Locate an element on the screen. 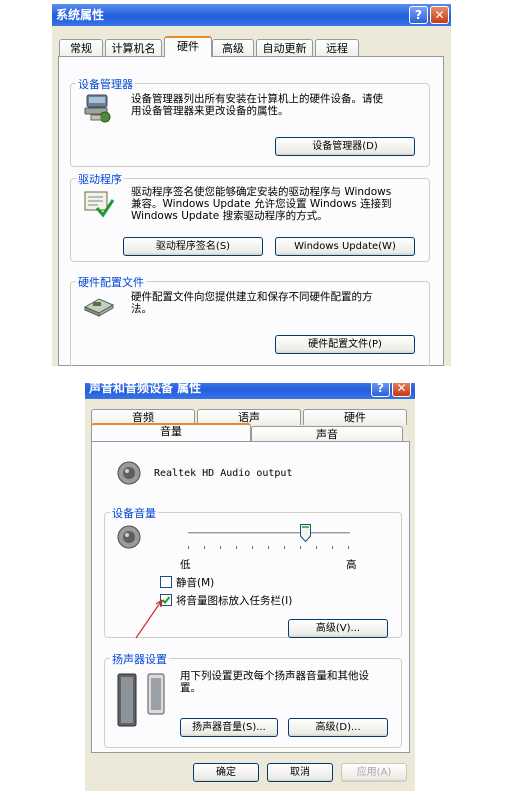 The image size is (514, 797). hardware-profiles-icon is located at coordinates (99, 307).